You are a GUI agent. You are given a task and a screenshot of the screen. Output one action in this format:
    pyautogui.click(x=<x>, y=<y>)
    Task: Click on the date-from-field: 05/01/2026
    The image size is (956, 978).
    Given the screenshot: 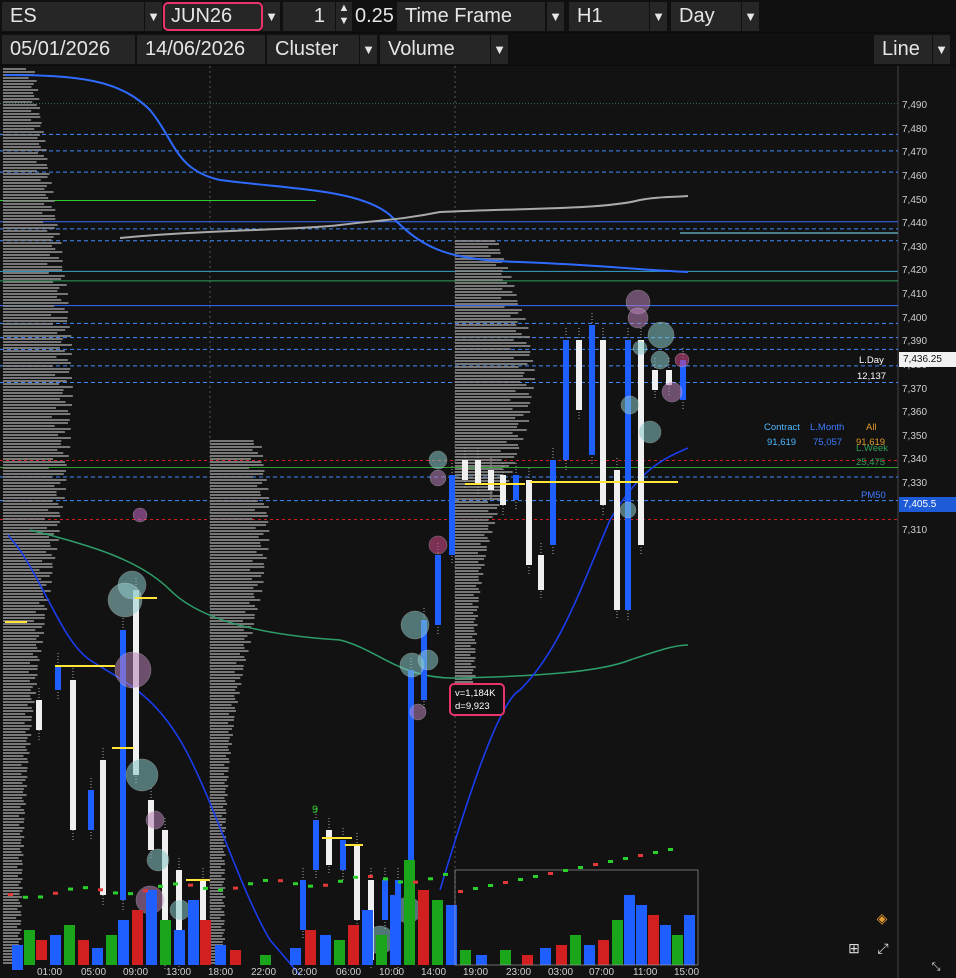 What is the action you would take?
    pyautogui.click(x=68, y=49)
    